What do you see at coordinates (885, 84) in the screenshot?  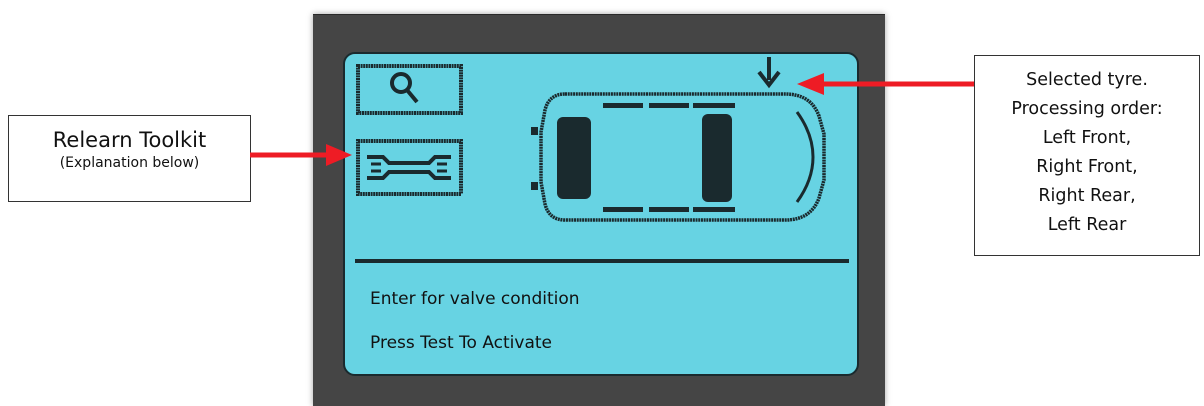 I see `selected-tyre-arrow-icon` at bounding box center [885, 84].